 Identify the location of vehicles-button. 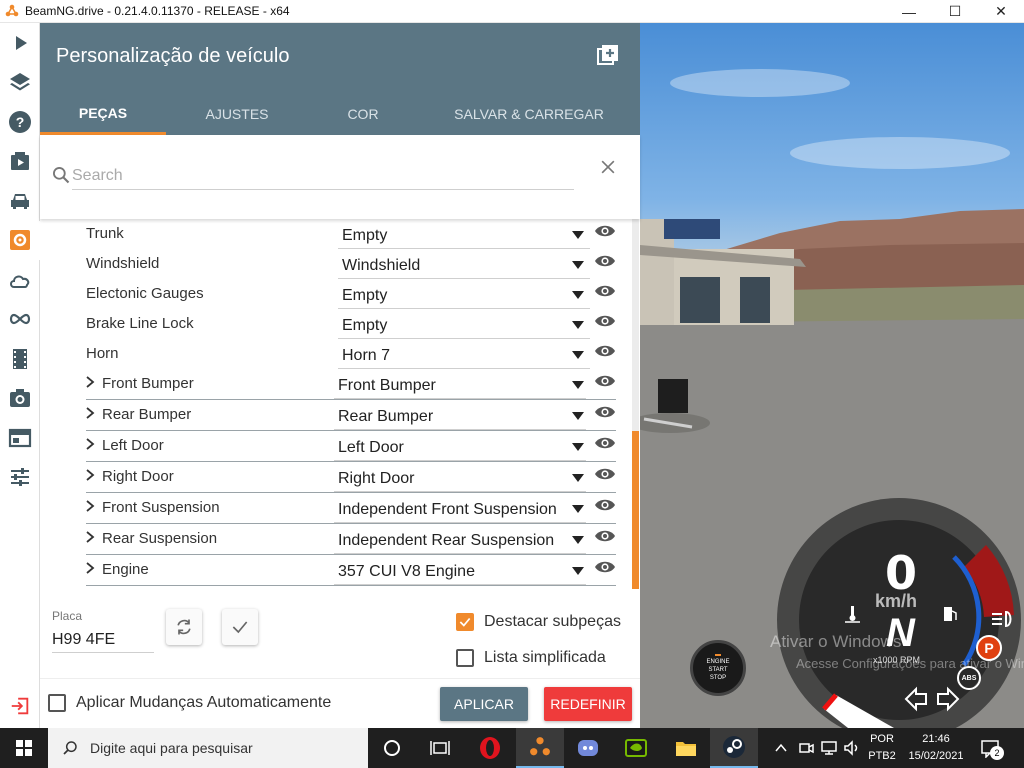
(20, 201).